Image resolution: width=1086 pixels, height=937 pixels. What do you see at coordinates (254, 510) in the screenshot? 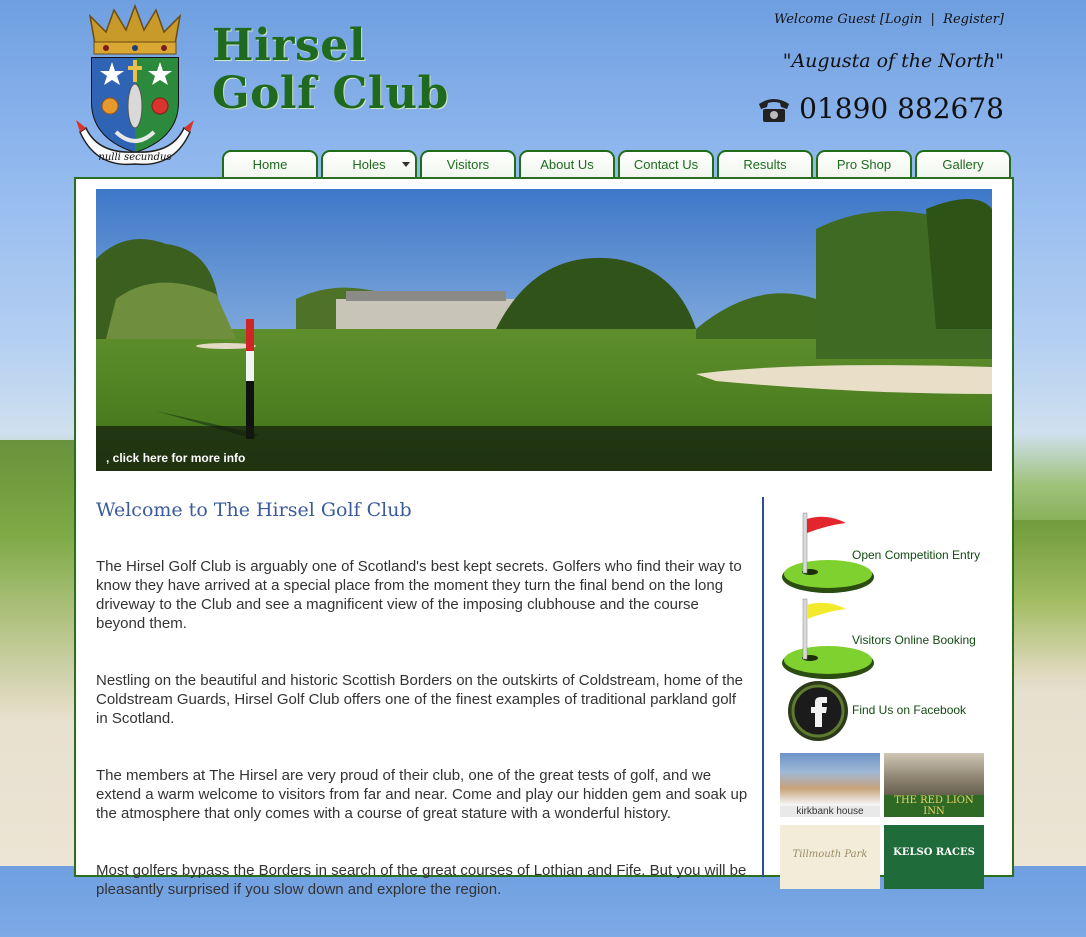
I see `page-title: Welcome to The Hirsel Golf Club` at bounding box center [254, 510].